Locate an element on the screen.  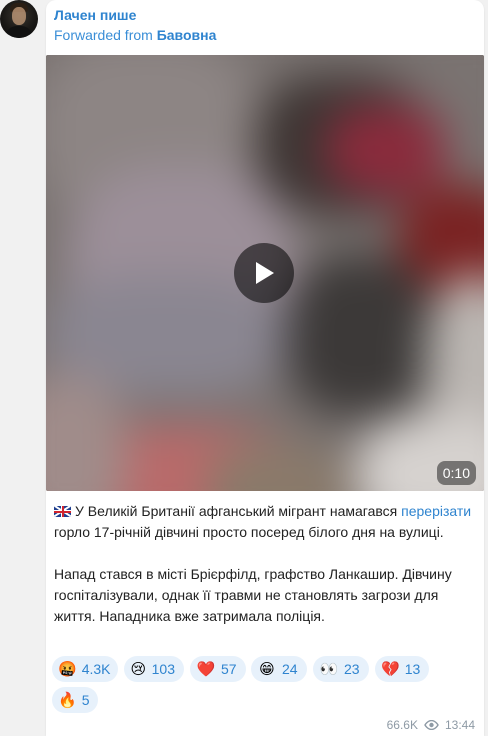
eyes-icon: 👀 is located at coordinates (329, 669).